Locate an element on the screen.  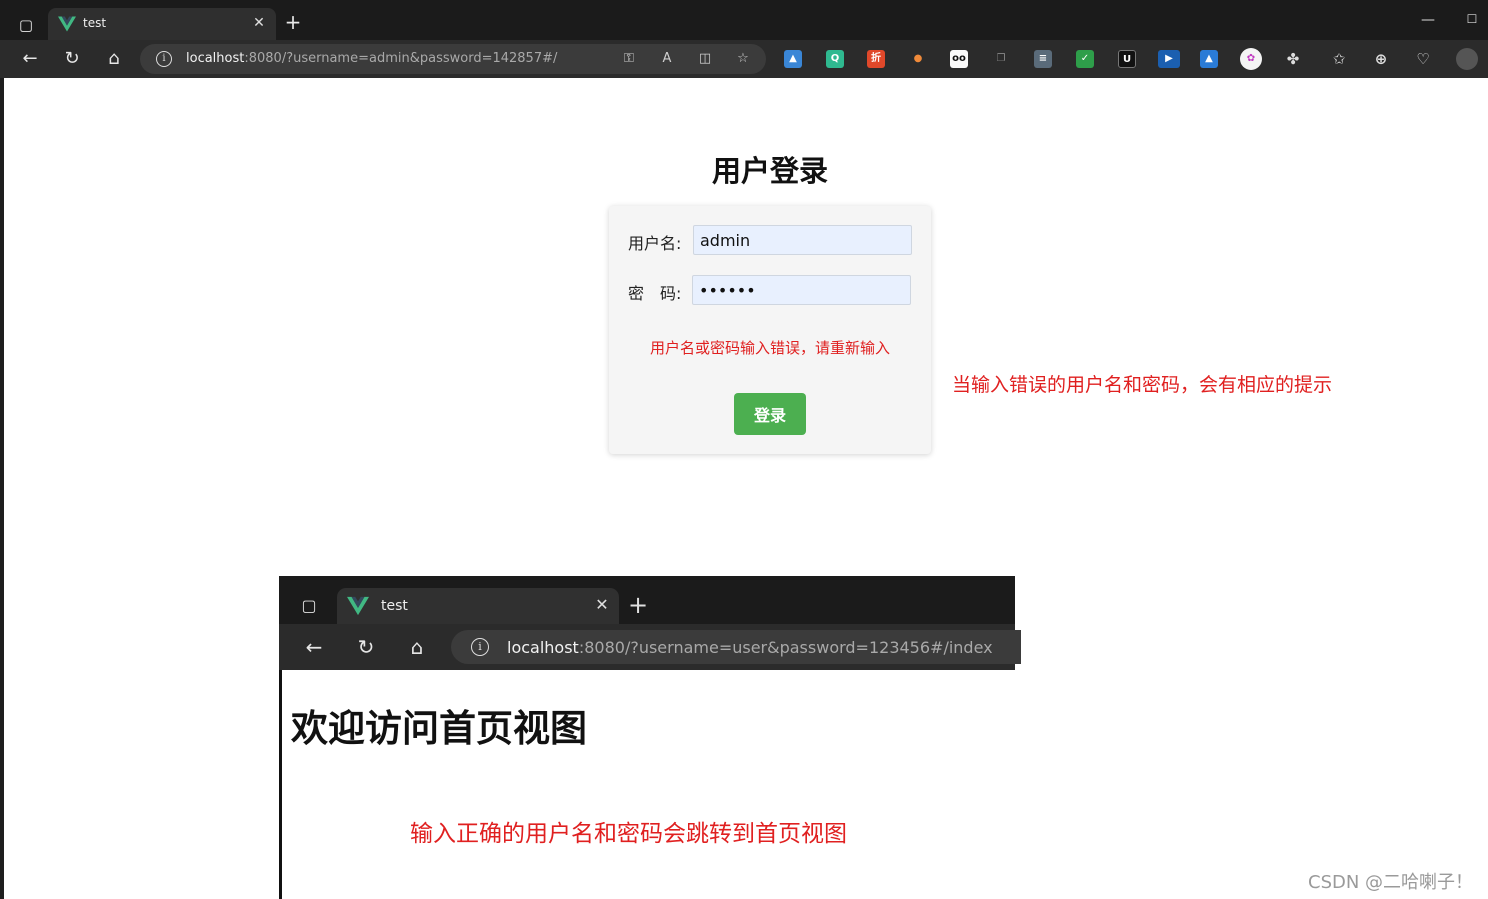
tab-bar: ▢ test ✕ + — ☐ is located at coordinates (744, 20).